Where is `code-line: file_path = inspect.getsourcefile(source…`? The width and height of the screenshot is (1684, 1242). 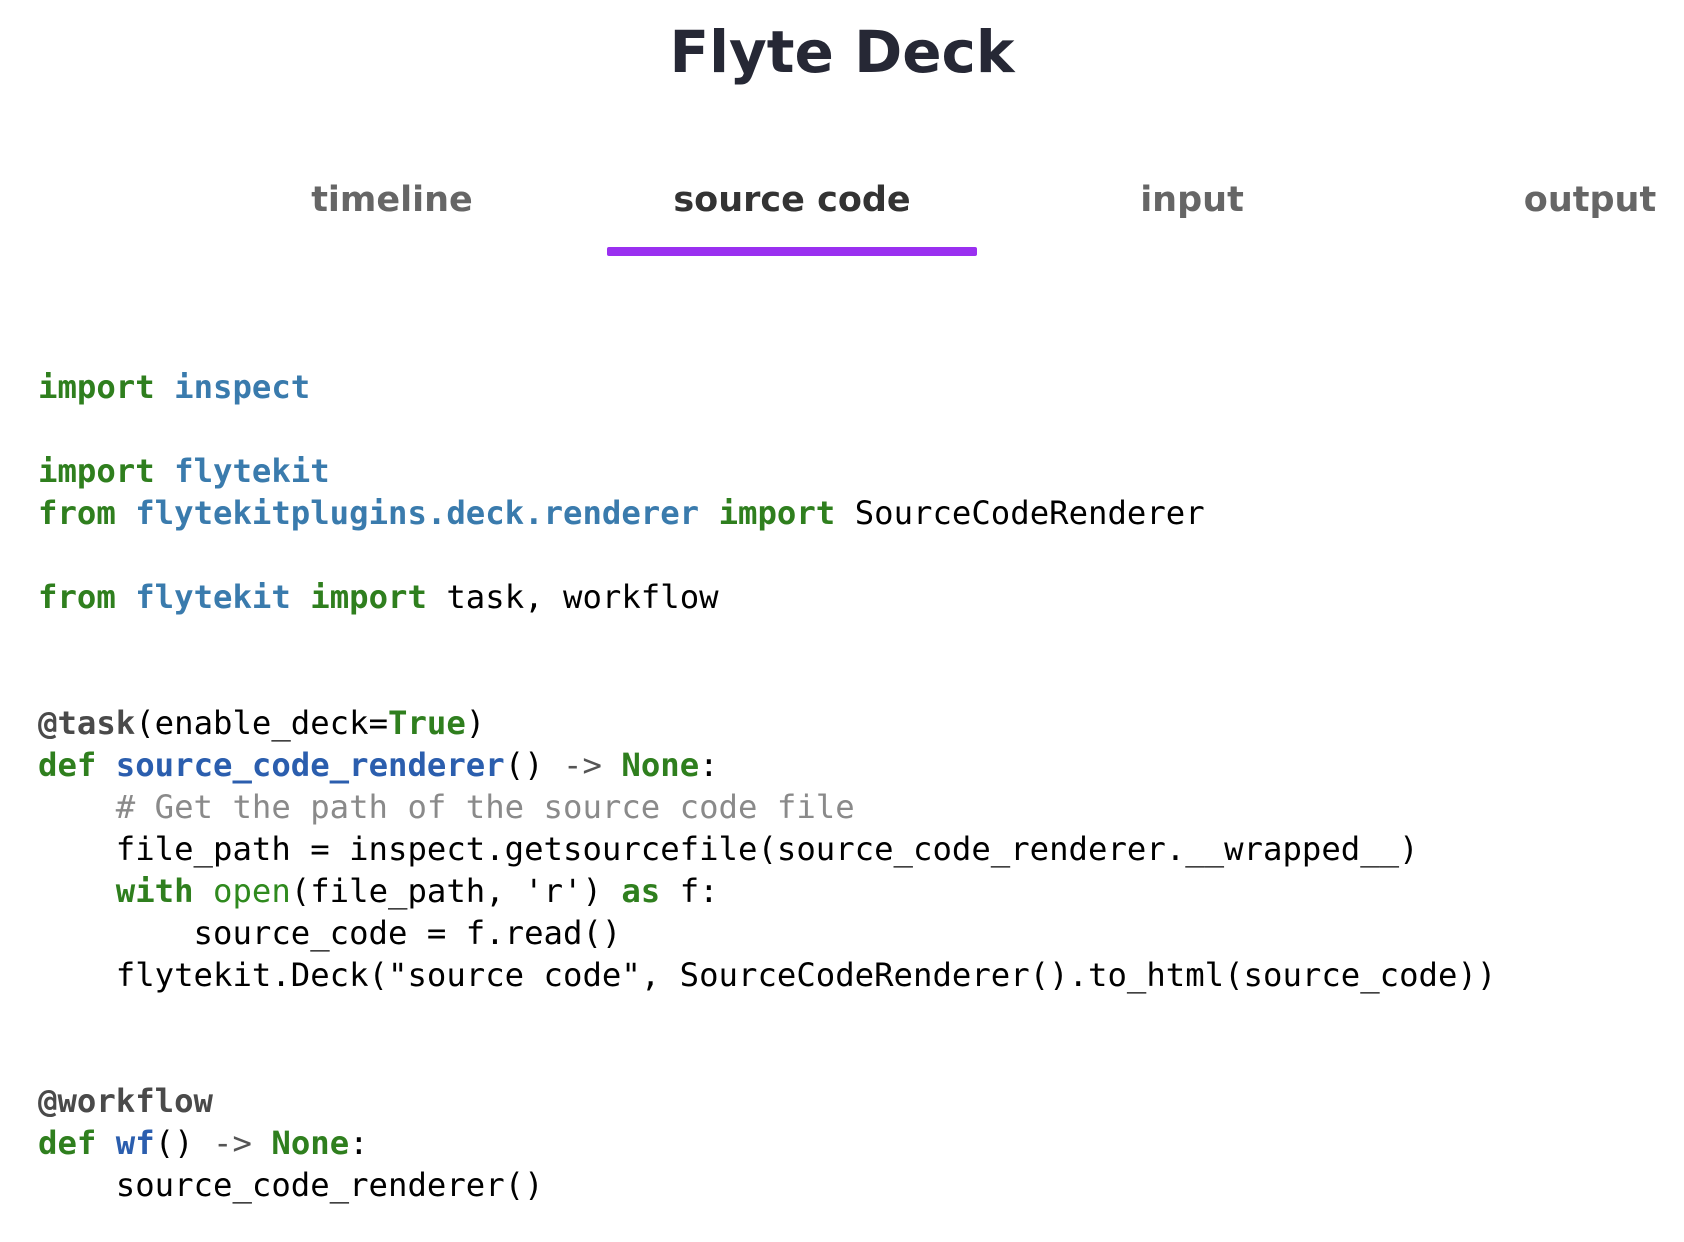
code-line: file_path = inspect.getsourcefile(source… is located at coordinates (728, 849).